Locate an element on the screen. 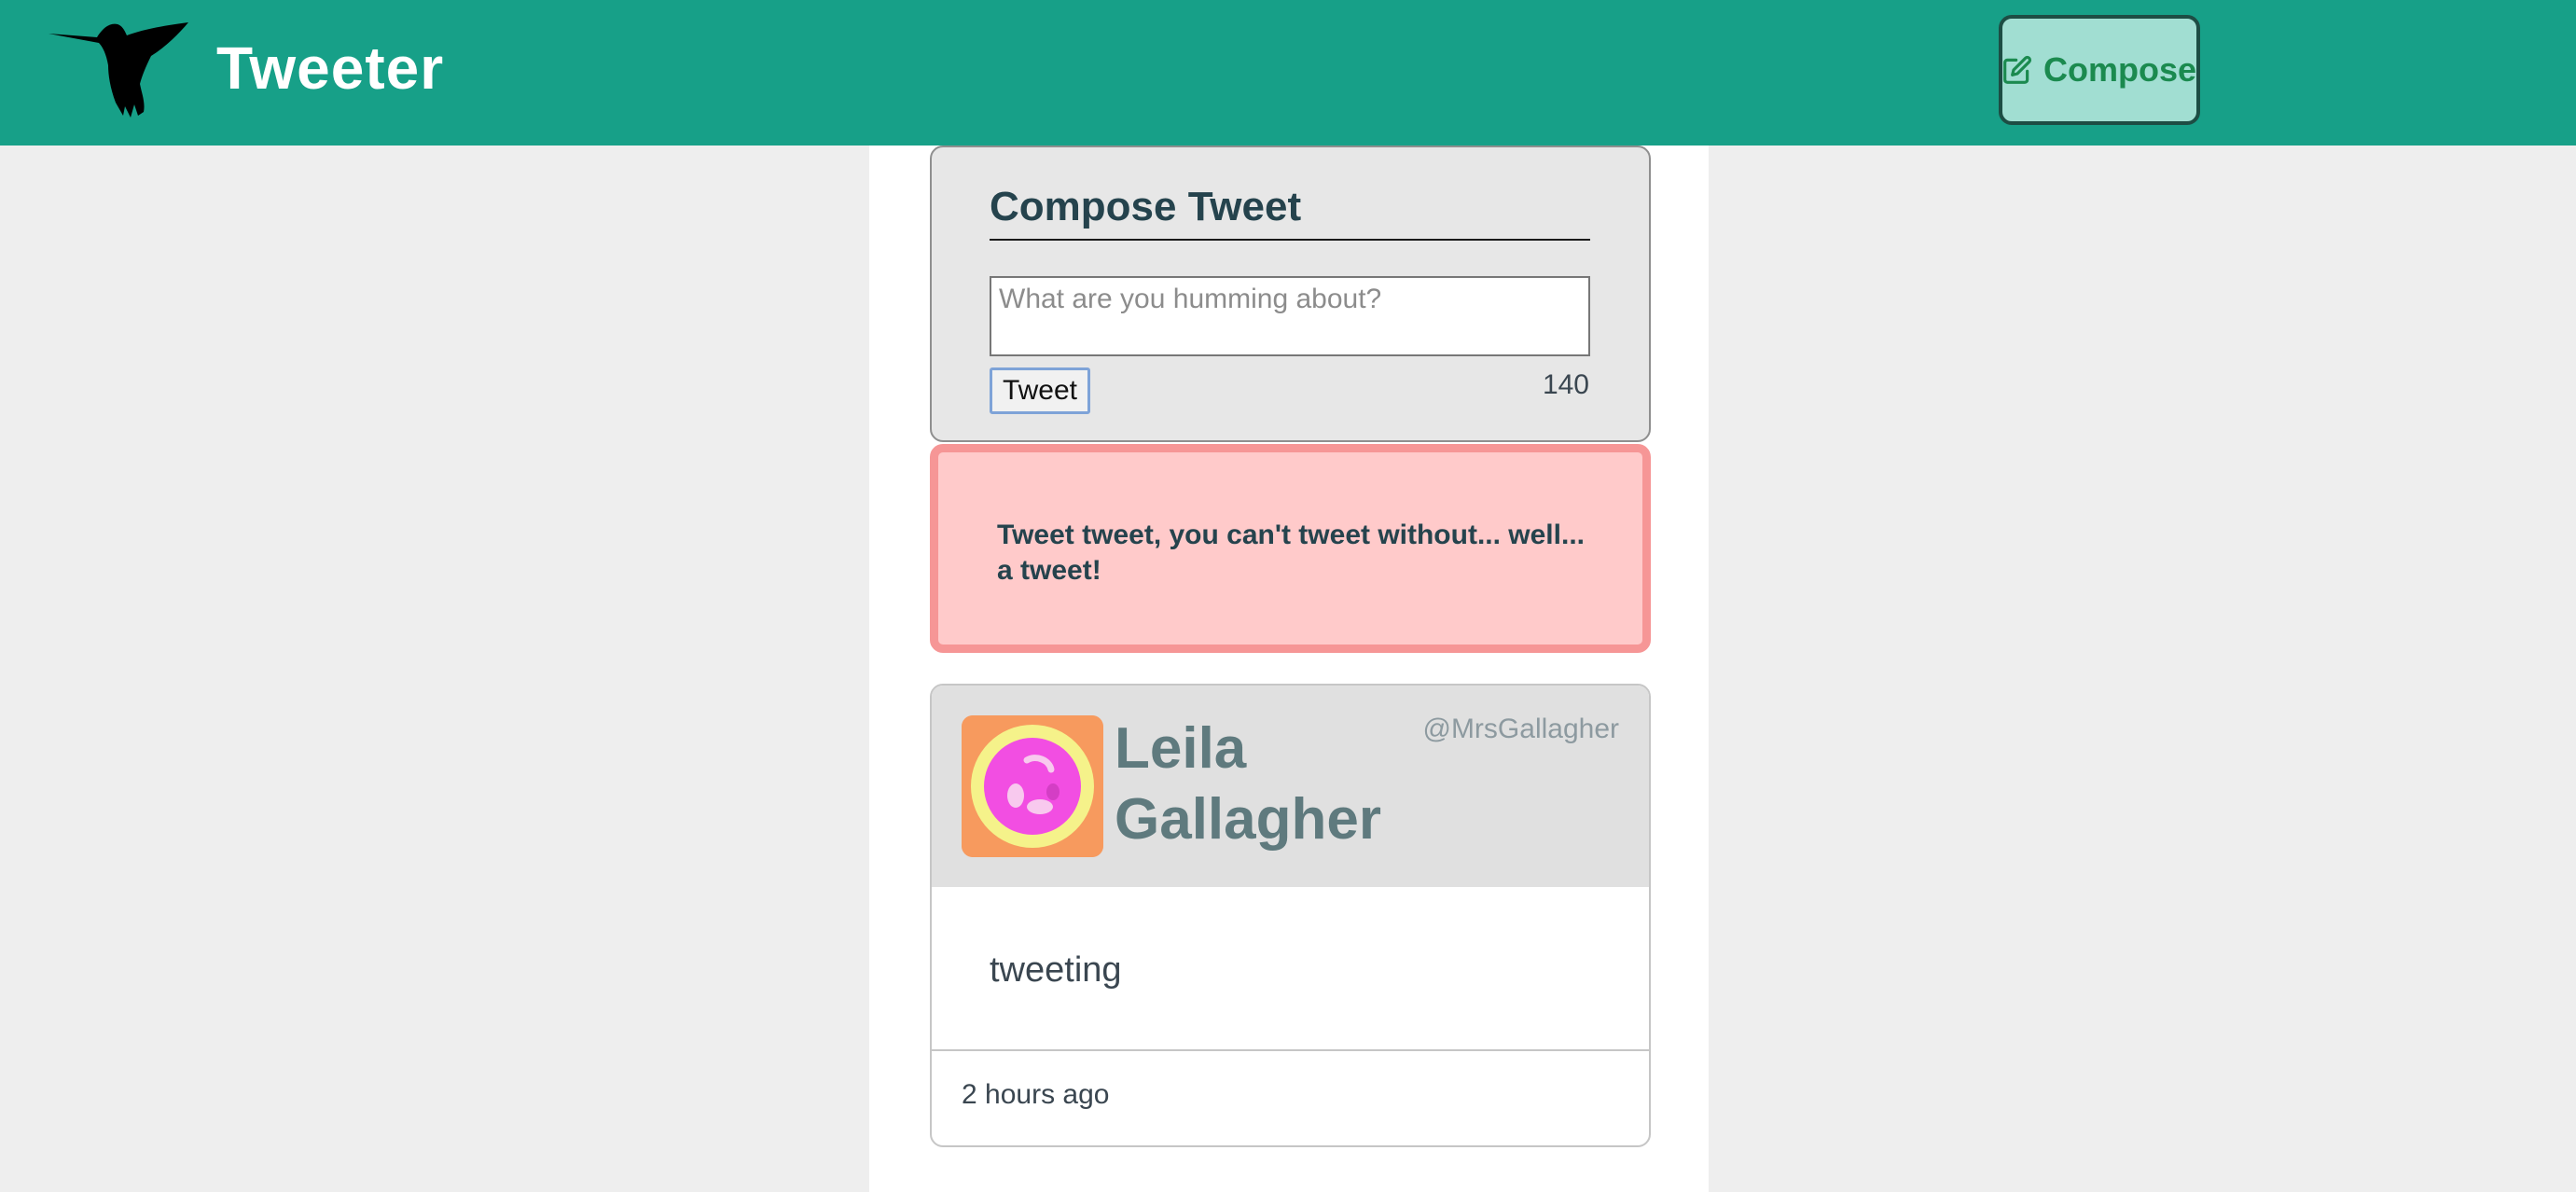 The image size is (2576, 1192). edit-icon is located at coordinates (2017, 69).